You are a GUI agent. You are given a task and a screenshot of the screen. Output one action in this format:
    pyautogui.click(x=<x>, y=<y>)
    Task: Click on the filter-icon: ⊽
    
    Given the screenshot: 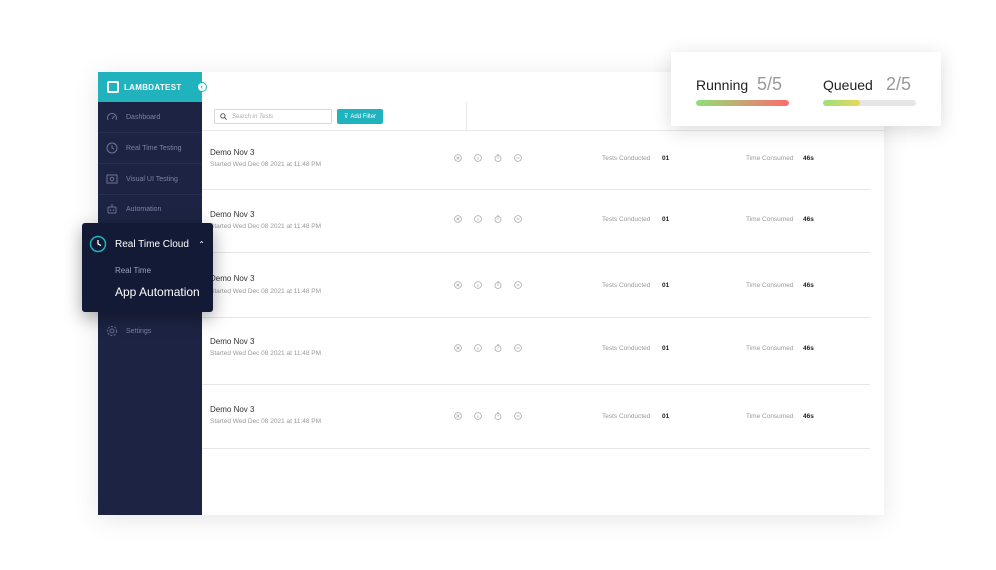 What is the action you would take?
    pyautogui.click(x=346, y=117)
    